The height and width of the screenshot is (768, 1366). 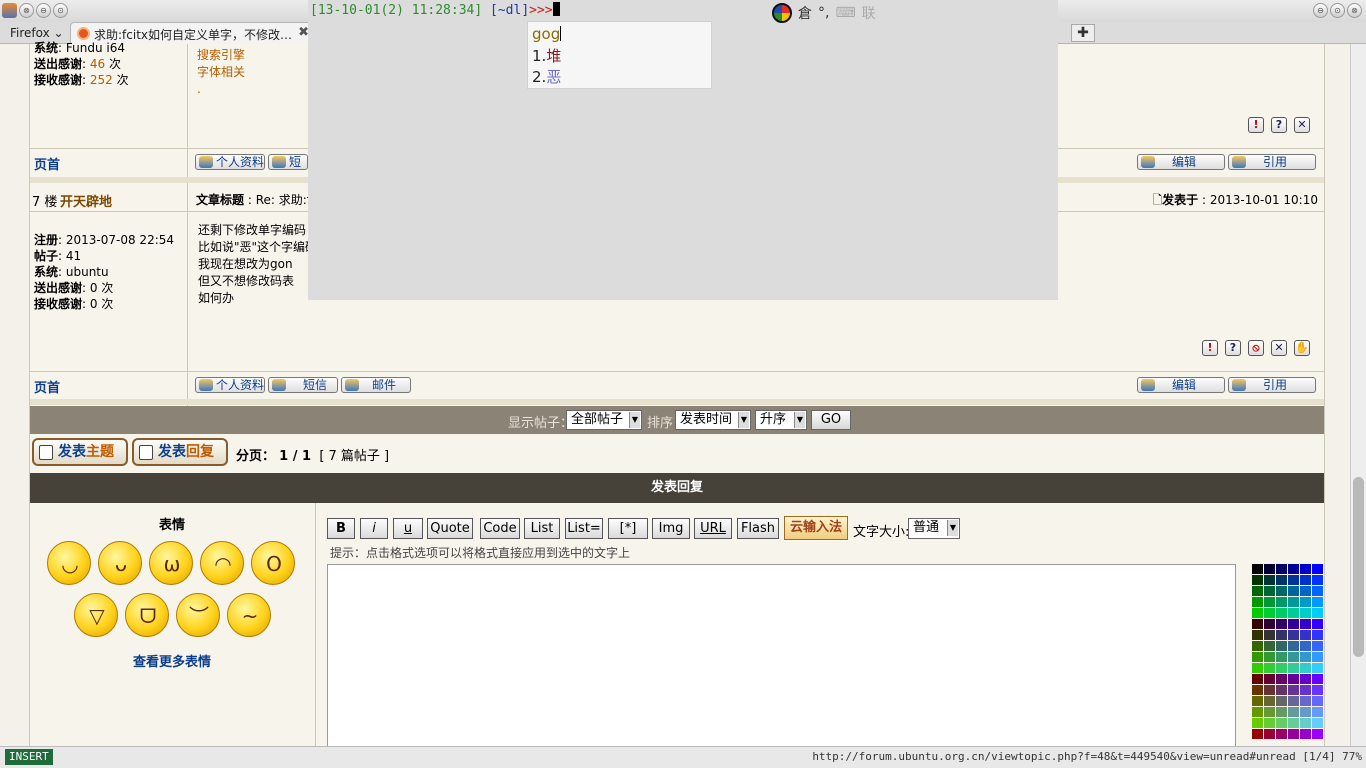 I want to click on show-posts-select: 全部帖子 ▼, so click(x=604, y=420).